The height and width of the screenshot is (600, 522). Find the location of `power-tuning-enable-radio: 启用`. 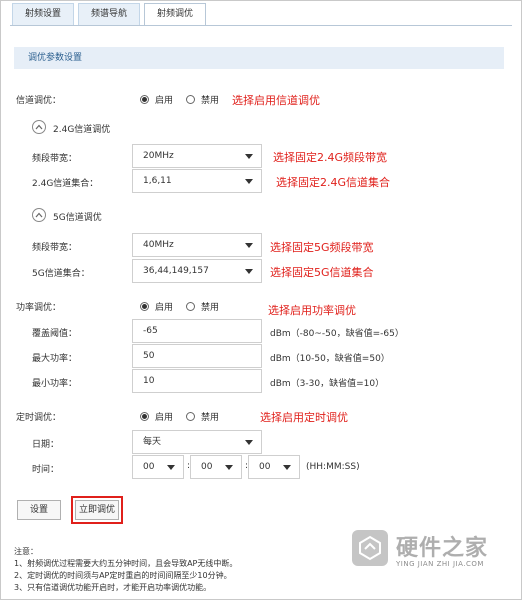

power-tuning-enable-radio: 启用 is located at coordinates (156, 306).